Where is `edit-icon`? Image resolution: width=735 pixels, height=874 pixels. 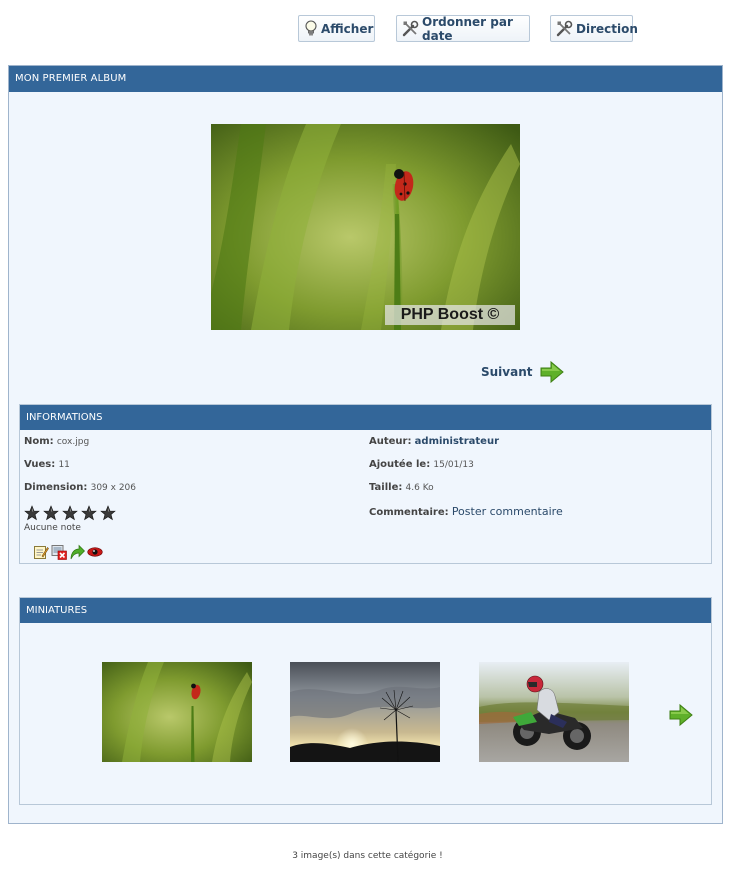 edit-icon is located at coordinates (41, 552).